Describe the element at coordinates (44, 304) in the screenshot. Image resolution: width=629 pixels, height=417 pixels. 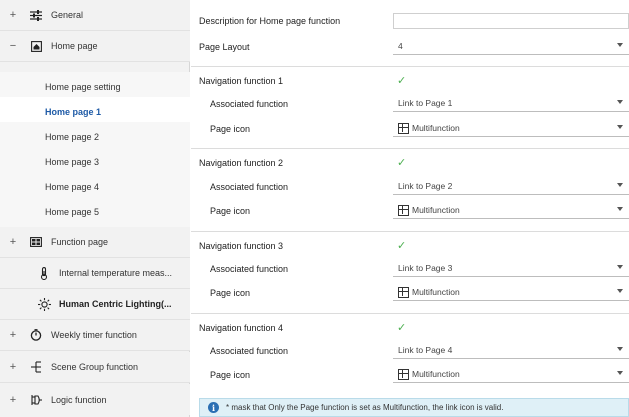
I see `sun-icon` at that location.